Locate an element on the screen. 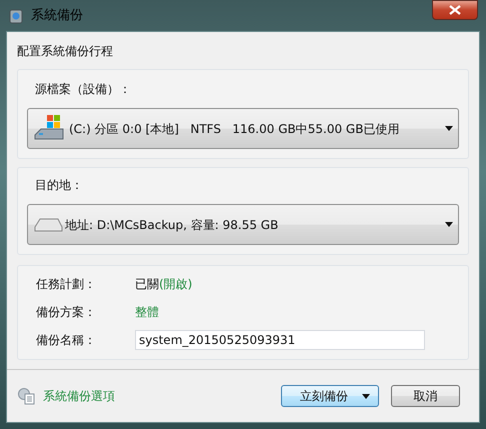  backup-name-field: system_20150525093931 is located at coordinates (280, 340).